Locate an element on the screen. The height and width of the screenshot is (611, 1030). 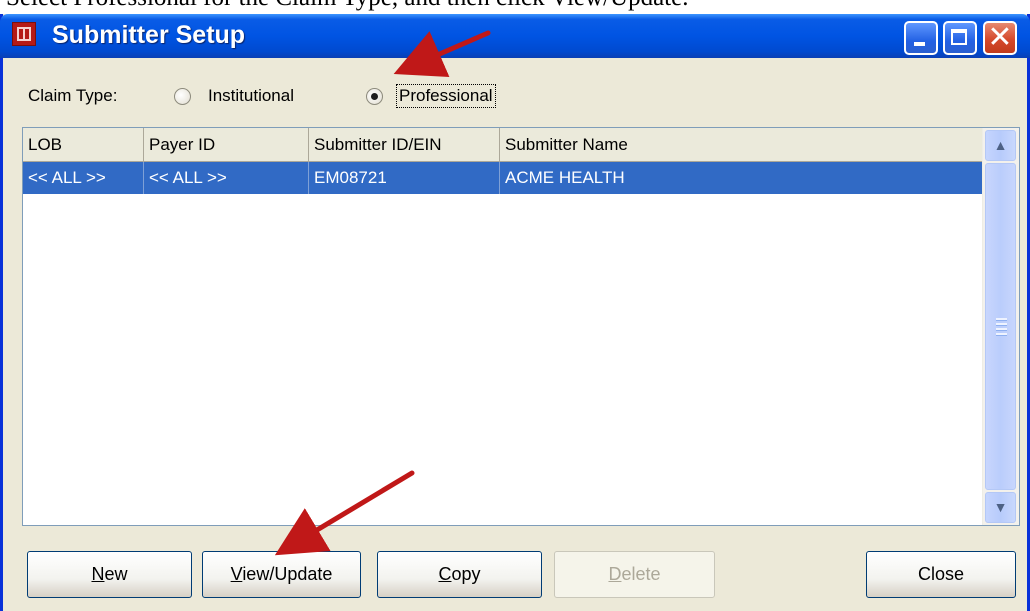
delete-accel: D is located at coordinates (615, 574).